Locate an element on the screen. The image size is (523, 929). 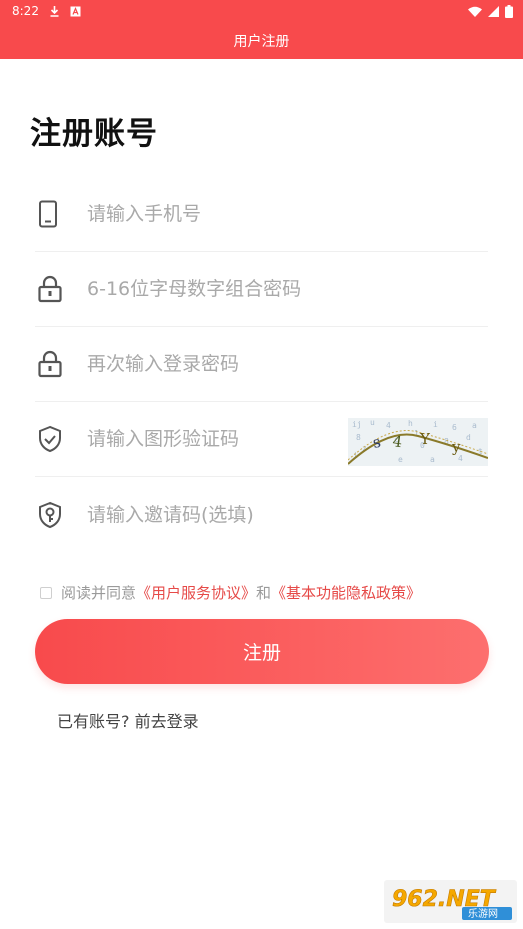
svg-text: d is located at coordinates (468, 437).